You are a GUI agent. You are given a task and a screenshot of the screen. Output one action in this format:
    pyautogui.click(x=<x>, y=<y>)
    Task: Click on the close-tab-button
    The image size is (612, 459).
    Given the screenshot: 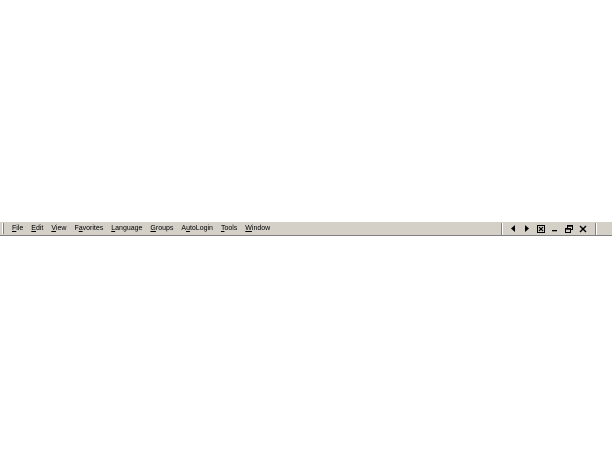 What is the action you would take?
    pyautogui.click(x=541, y=228)
    